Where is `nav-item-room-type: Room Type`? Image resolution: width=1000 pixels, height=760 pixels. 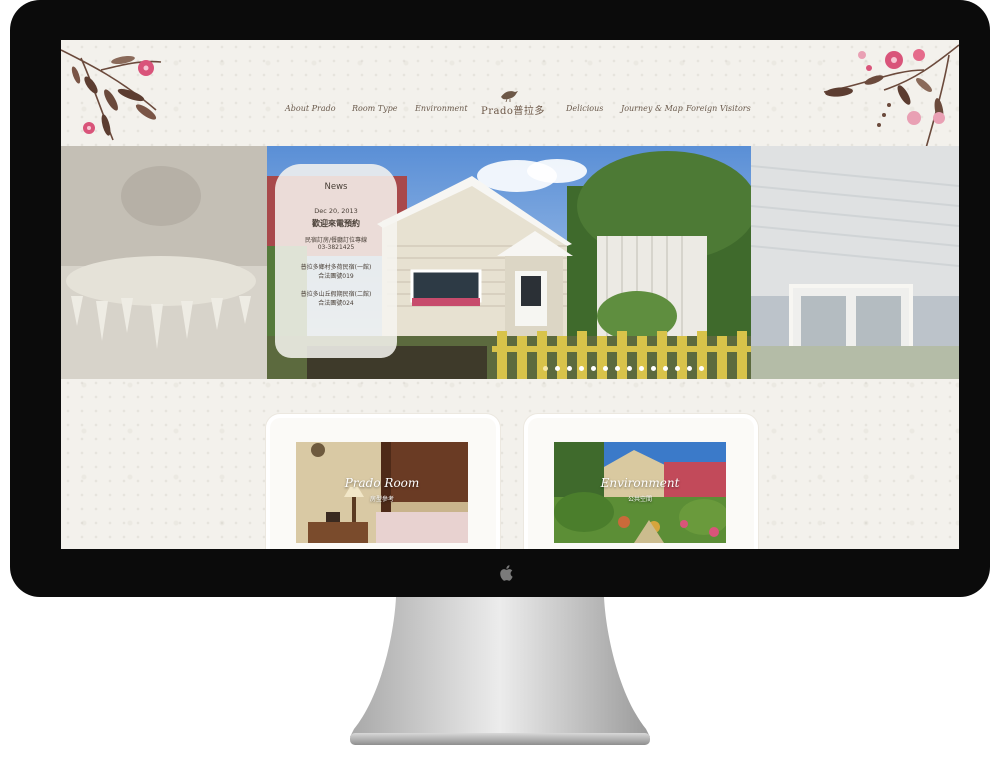 nav-item-room-type: Room Type is located at coordinates (375, 108).